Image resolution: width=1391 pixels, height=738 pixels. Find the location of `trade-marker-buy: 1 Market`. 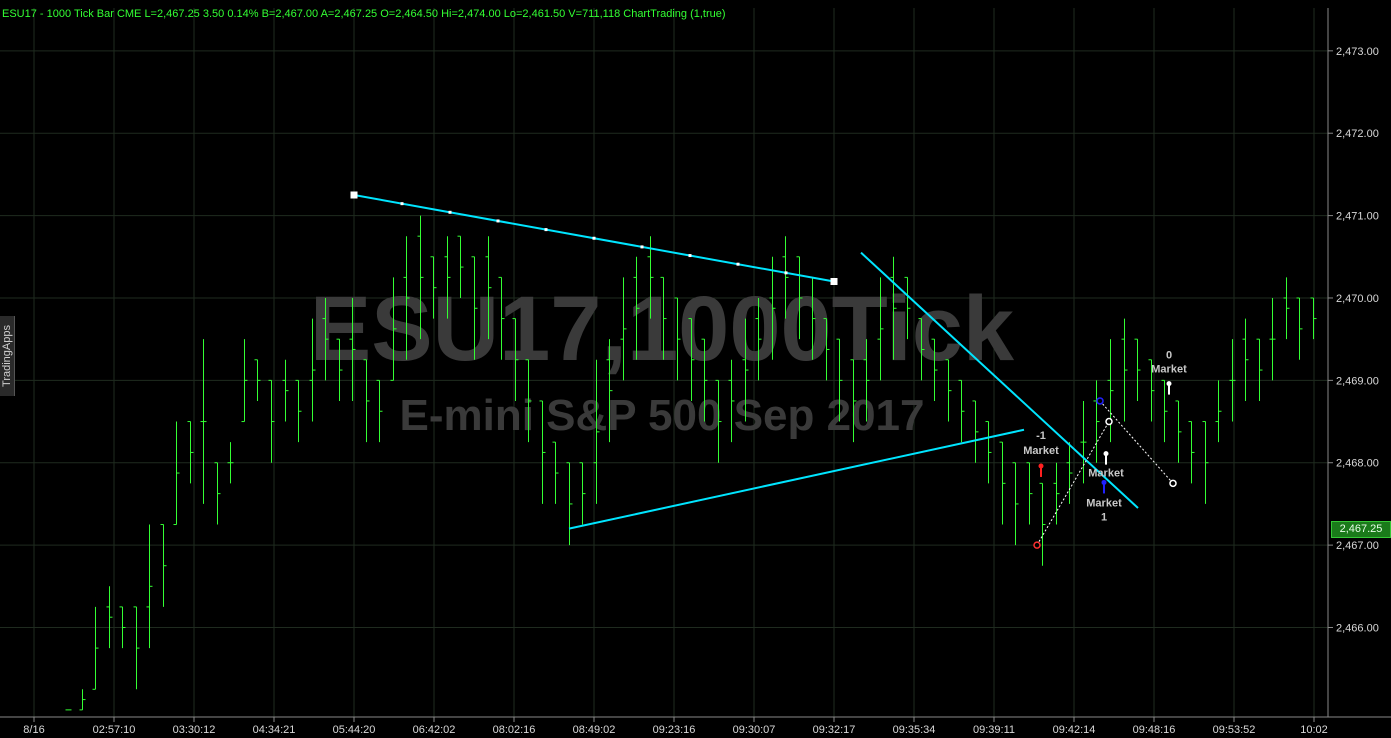

trade-marker-buy: 1 Market is located at coordinates (1104, 501).